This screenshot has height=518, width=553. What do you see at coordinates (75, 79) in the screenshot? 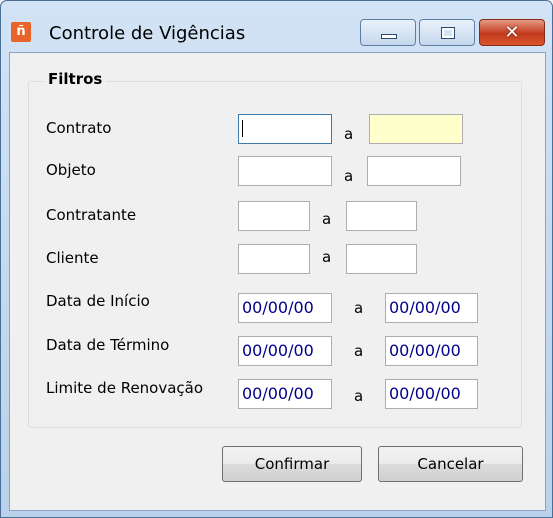
I see `filters-legend: Filtros` at bounding box center [75, 79].